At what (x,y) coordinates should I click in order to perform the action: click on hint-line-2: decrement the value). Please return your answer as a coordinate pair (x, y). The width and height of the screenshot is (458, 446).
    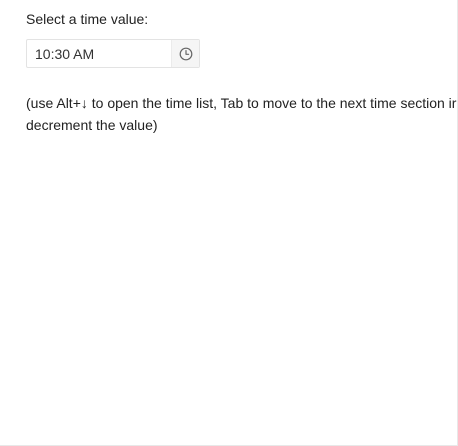
    Looking at the image, I should click on (92, 125).